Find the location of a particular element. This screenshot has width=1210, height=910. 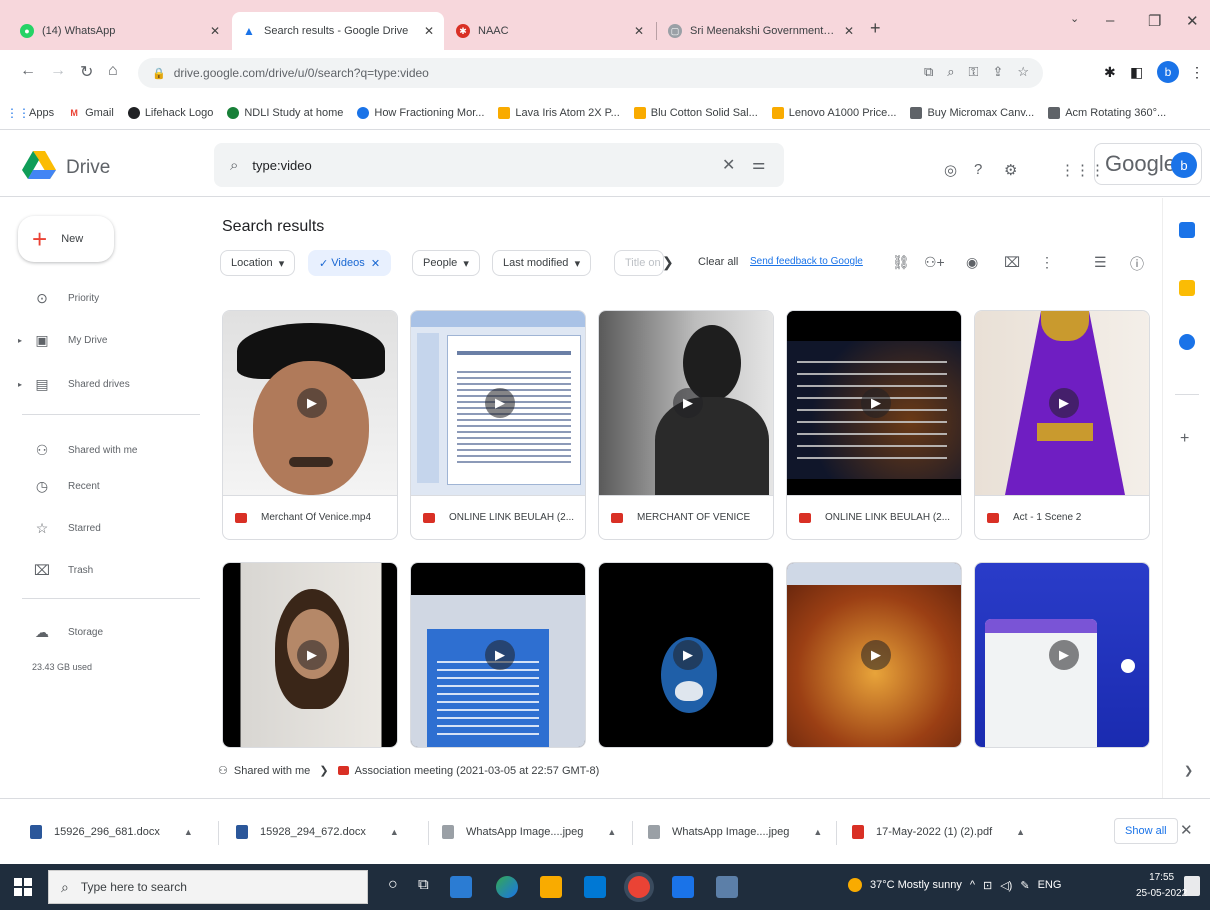

task-view-icon: ⧉ is located at coordinates (423, 884).